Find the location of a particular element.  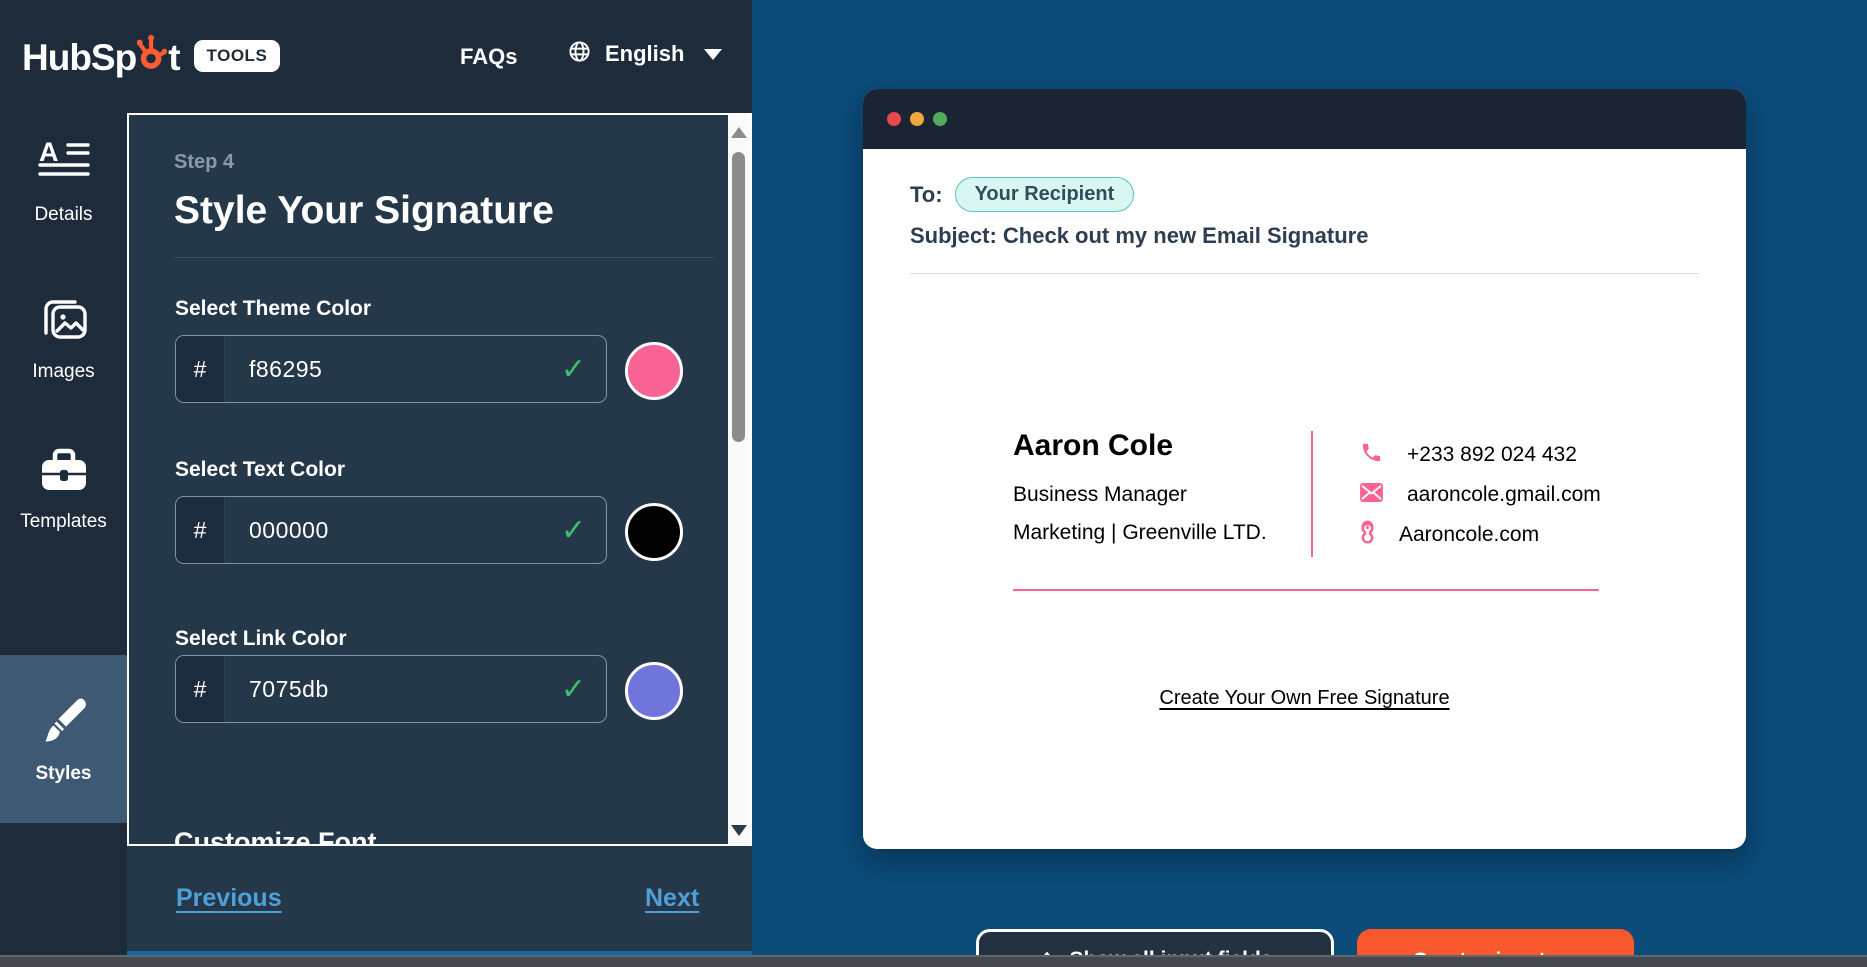

panel-title: Style Your Signature is located at coordinates (364, 210).